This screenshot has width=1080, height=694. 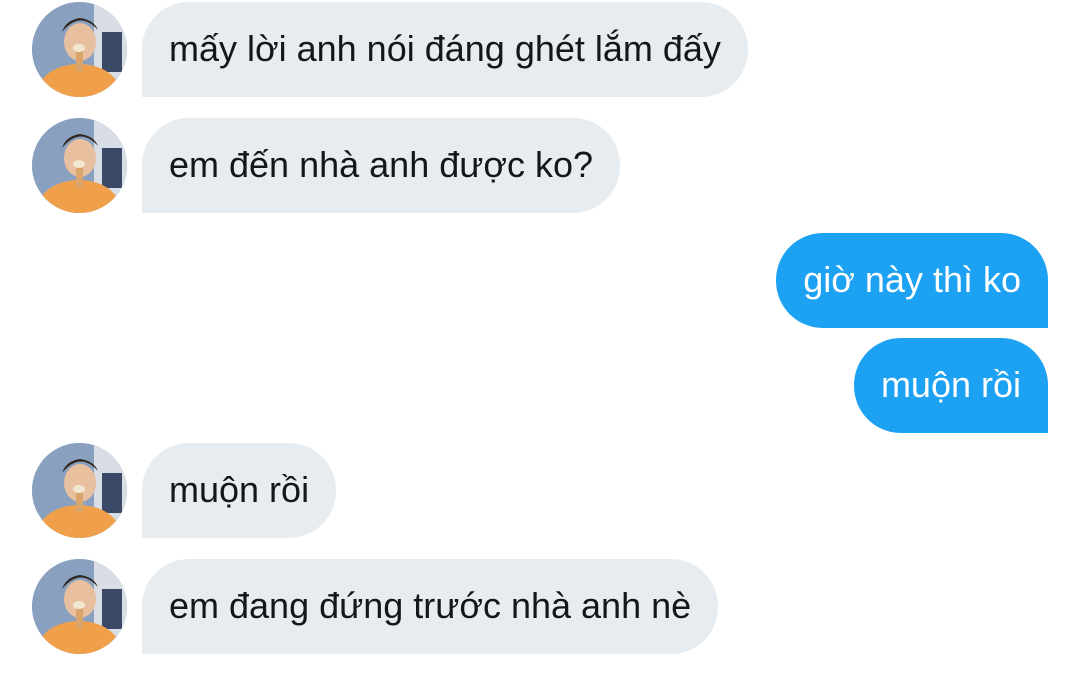 I want to click on message-row-incoming: mấy lời anh nói đáng ghét lắm đấy, so click(x=540, y=49).